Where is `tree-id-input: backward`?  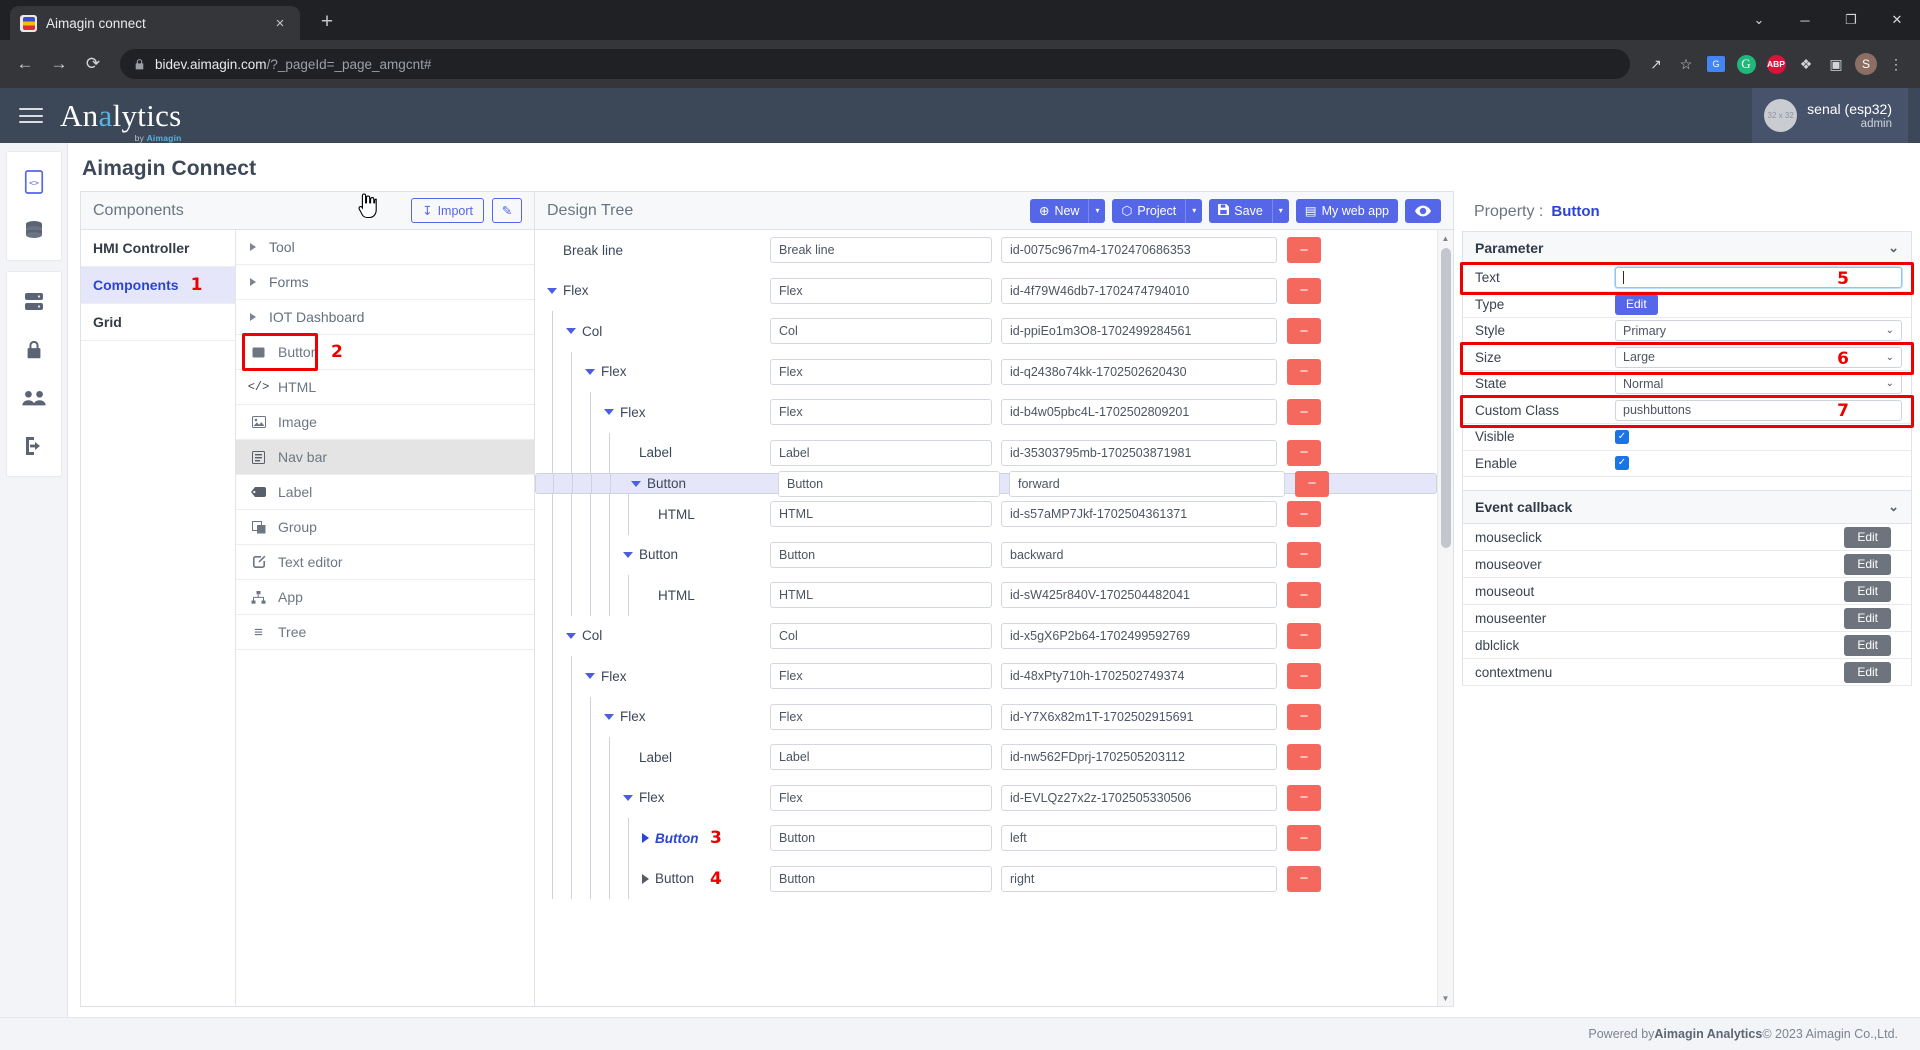
tree-id-input: backward is located at coordinates (1139, 554).